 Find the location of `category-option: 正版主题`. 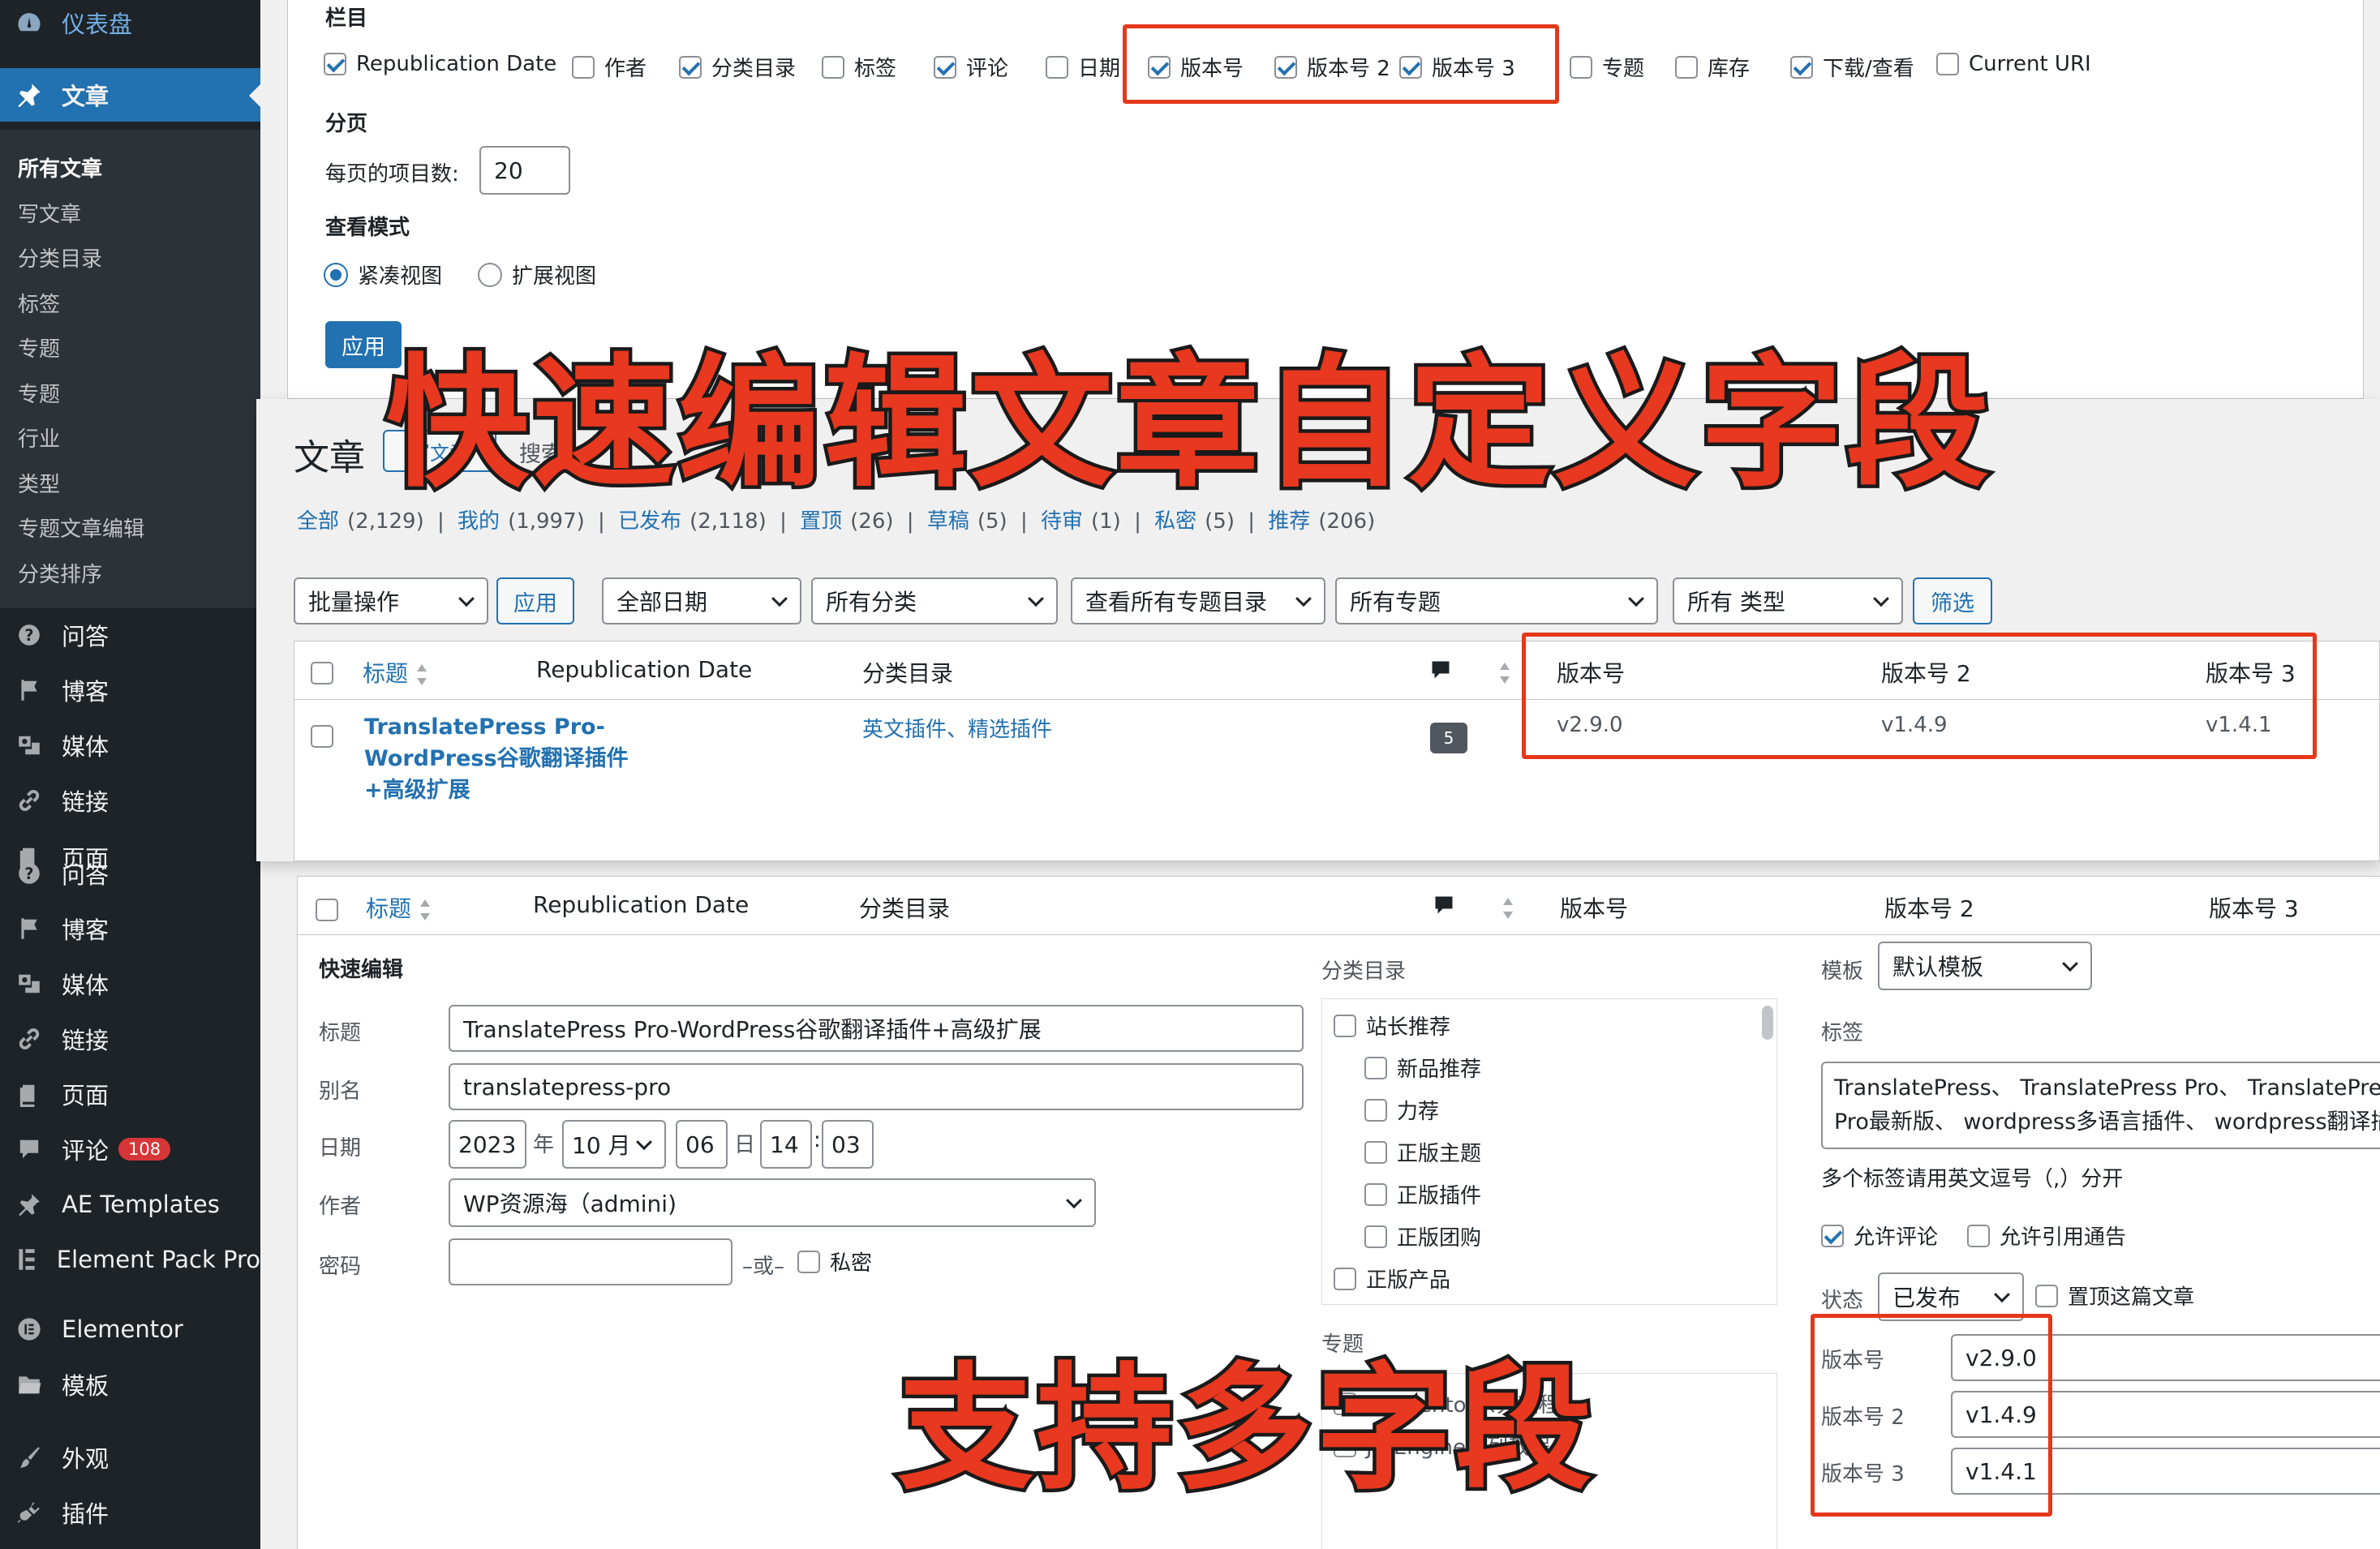

category-option: 正版主题 is located at coordinates (1423, 1152).